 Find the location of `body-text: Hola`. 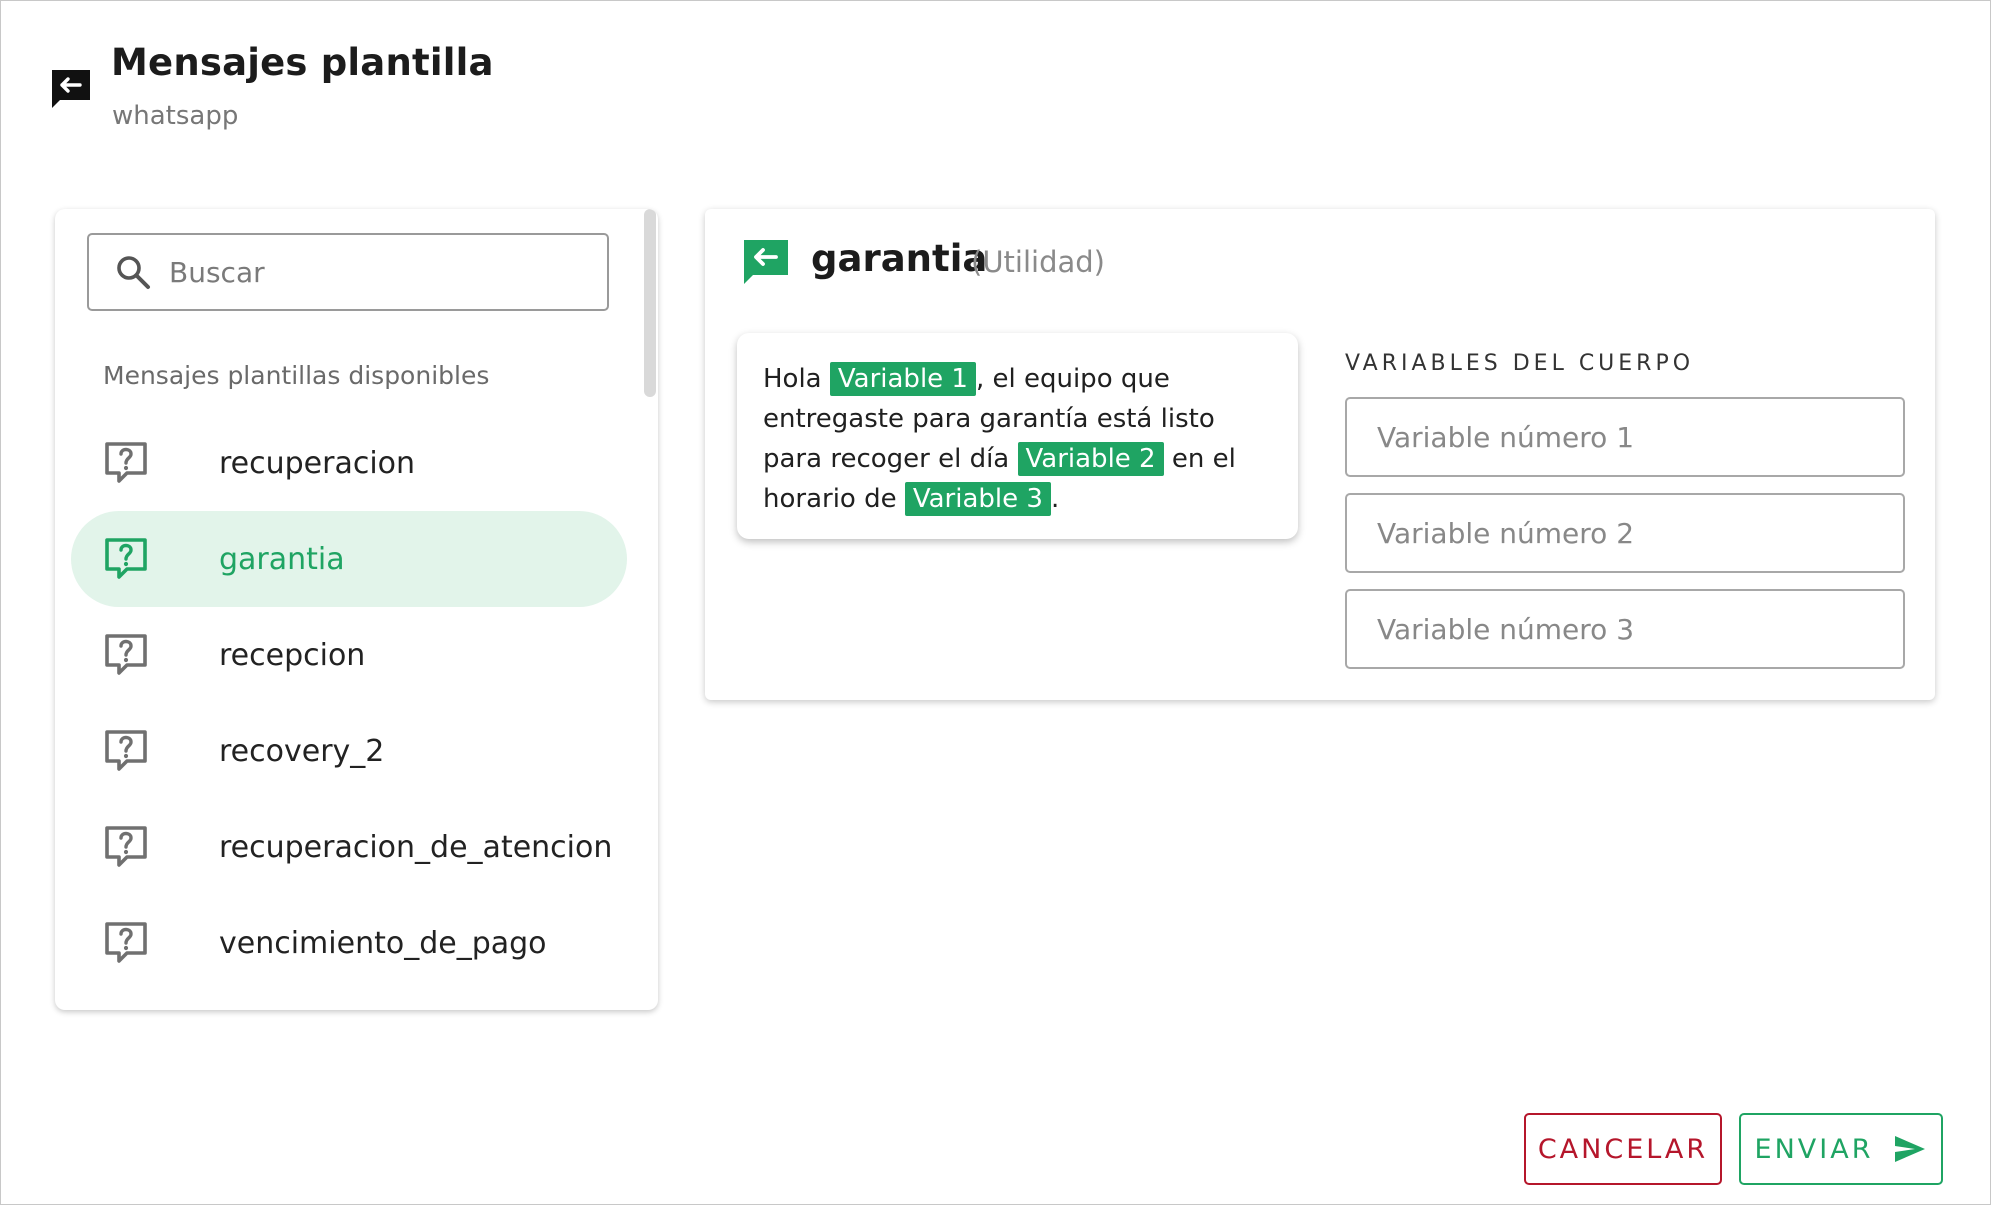

body-text: Hola is located at coordinates (796, 379).